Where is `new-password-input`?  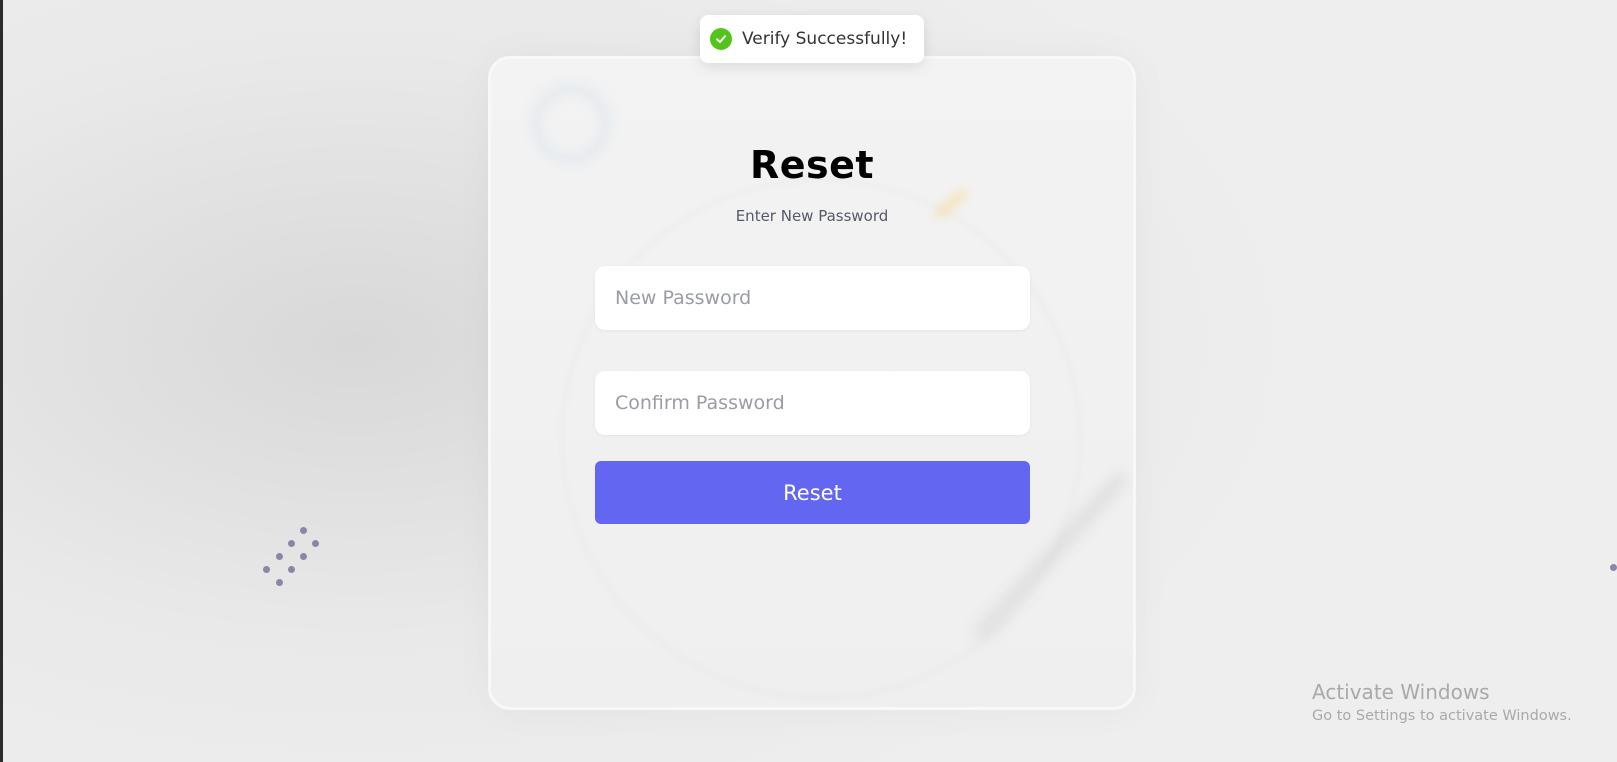
new-password-input is located at coordinates (812, 298).